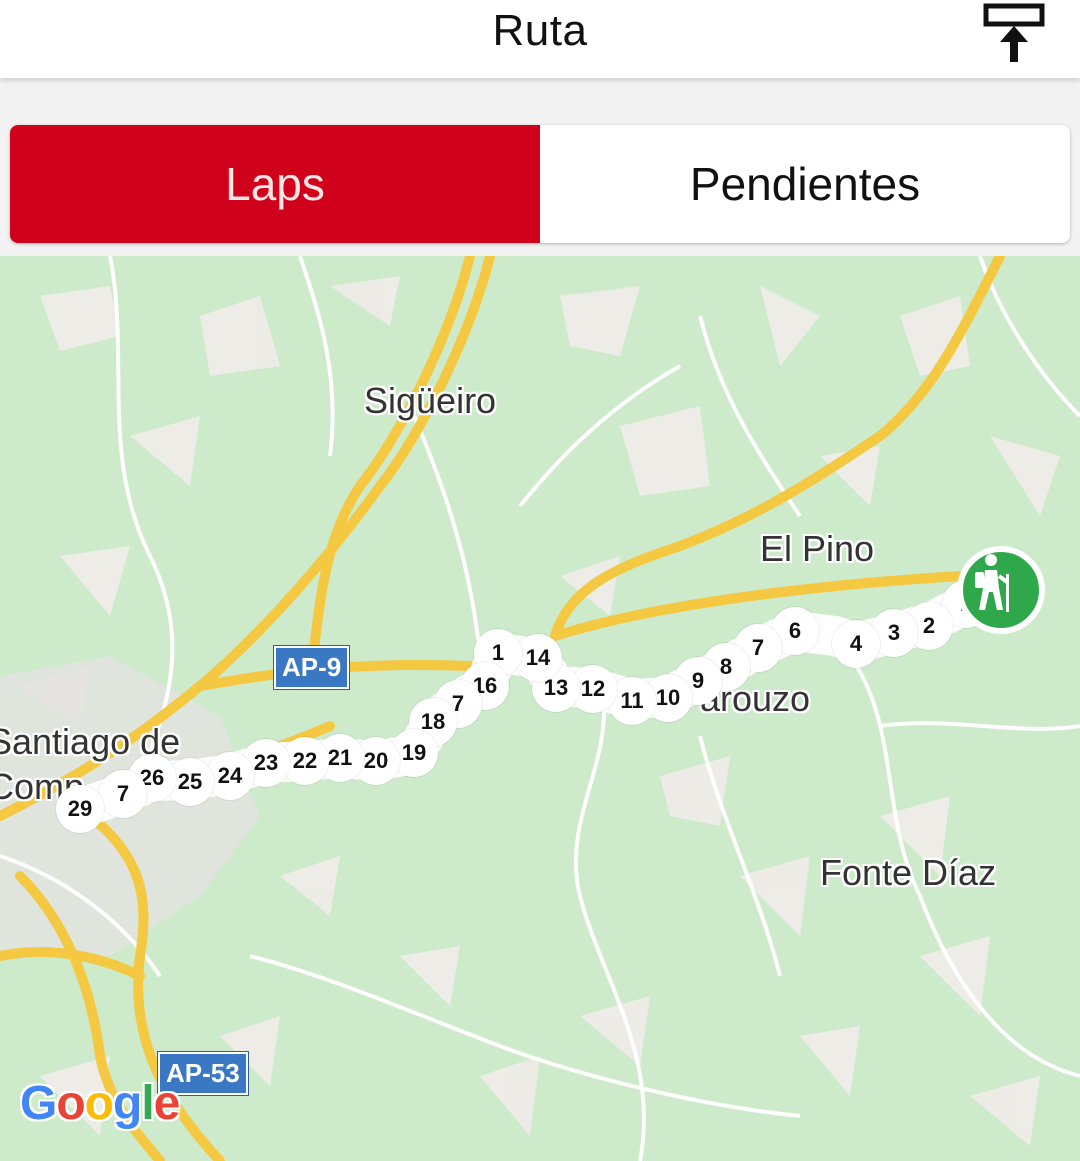 Image resolution: width=1080 pixels, height=1161 pixels. What do you see at coordinates (992, 583) in the screenshot?
I see `hiker-icon` at bounding box center [992, 583].